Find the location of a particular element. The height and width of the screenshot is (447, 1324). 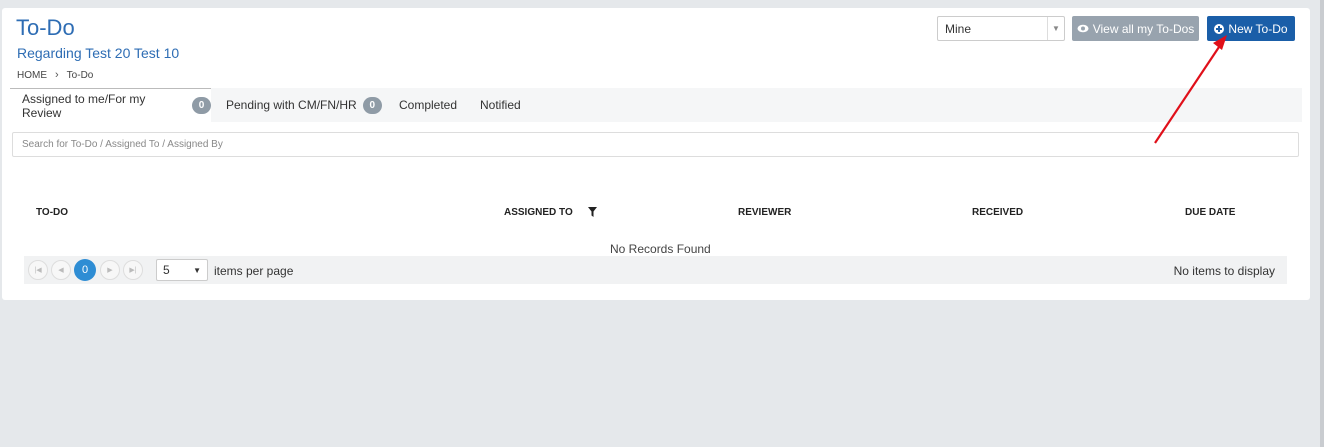

plus-circle-icon is located at coordinates (1219, 28).